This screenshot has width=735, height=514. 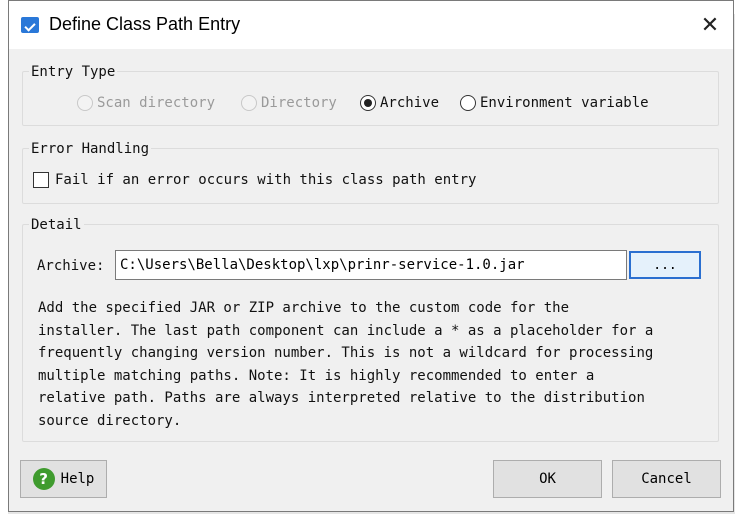 What do you see at coordinates (71, 266) in the screenshot?
I see `archive-label: Archive:` at bounding box center [71, 266].